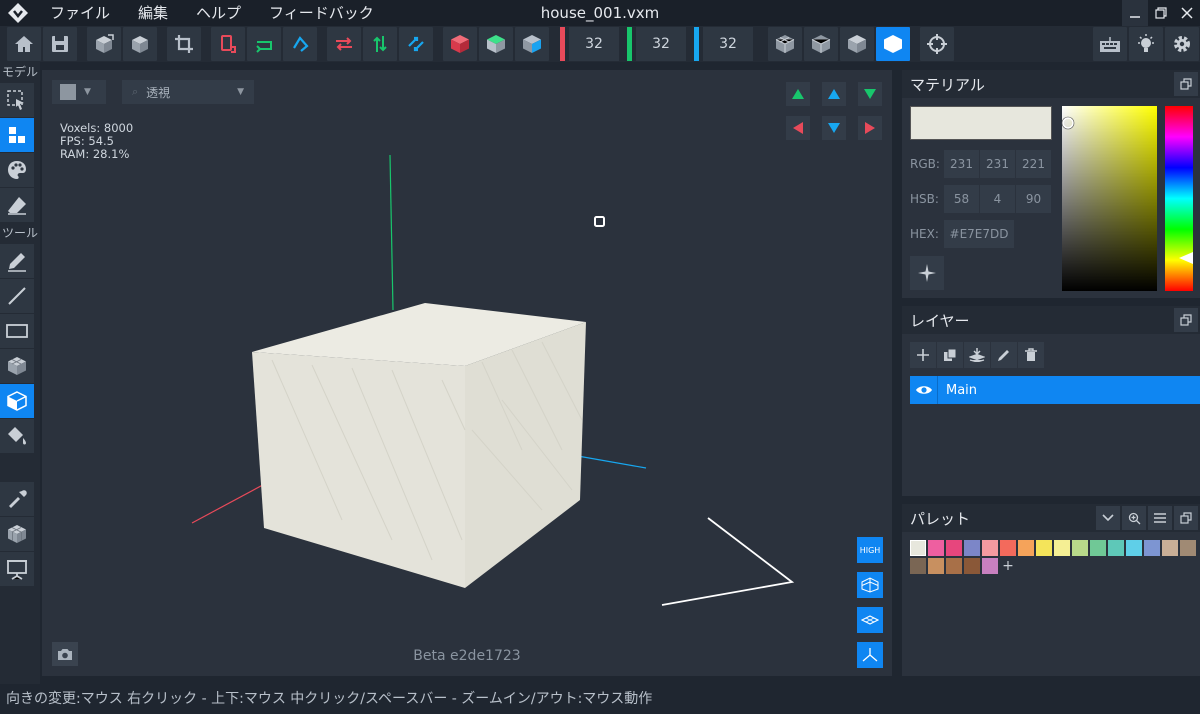  What do you see at coordinates (937, 44) in the screenshot?
I see `crosshair-icon` at bounding box center [937, 44].